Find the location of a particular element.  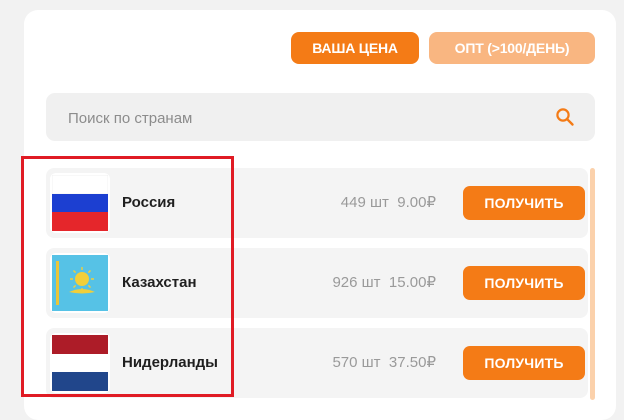

availability: 449 шт 9.00₽ is located at coordinates (388, 203).